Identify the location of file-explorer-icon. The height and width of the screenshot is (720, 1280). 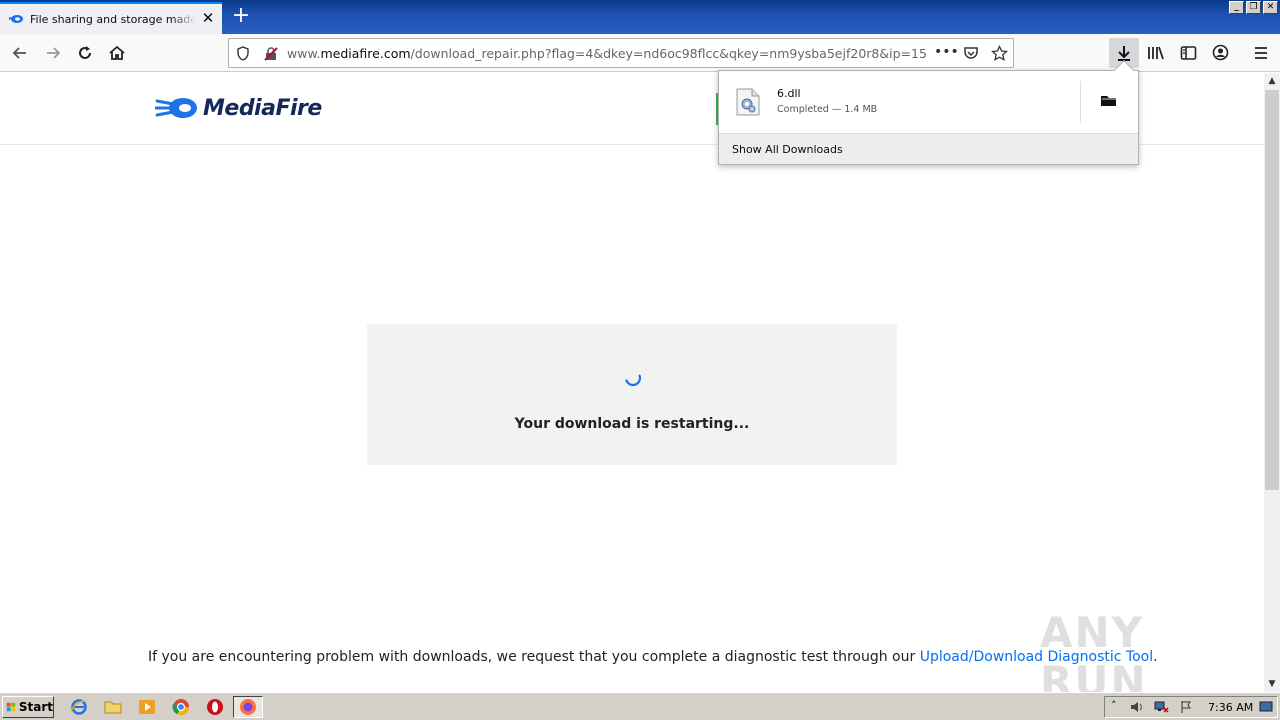
(113, 707).